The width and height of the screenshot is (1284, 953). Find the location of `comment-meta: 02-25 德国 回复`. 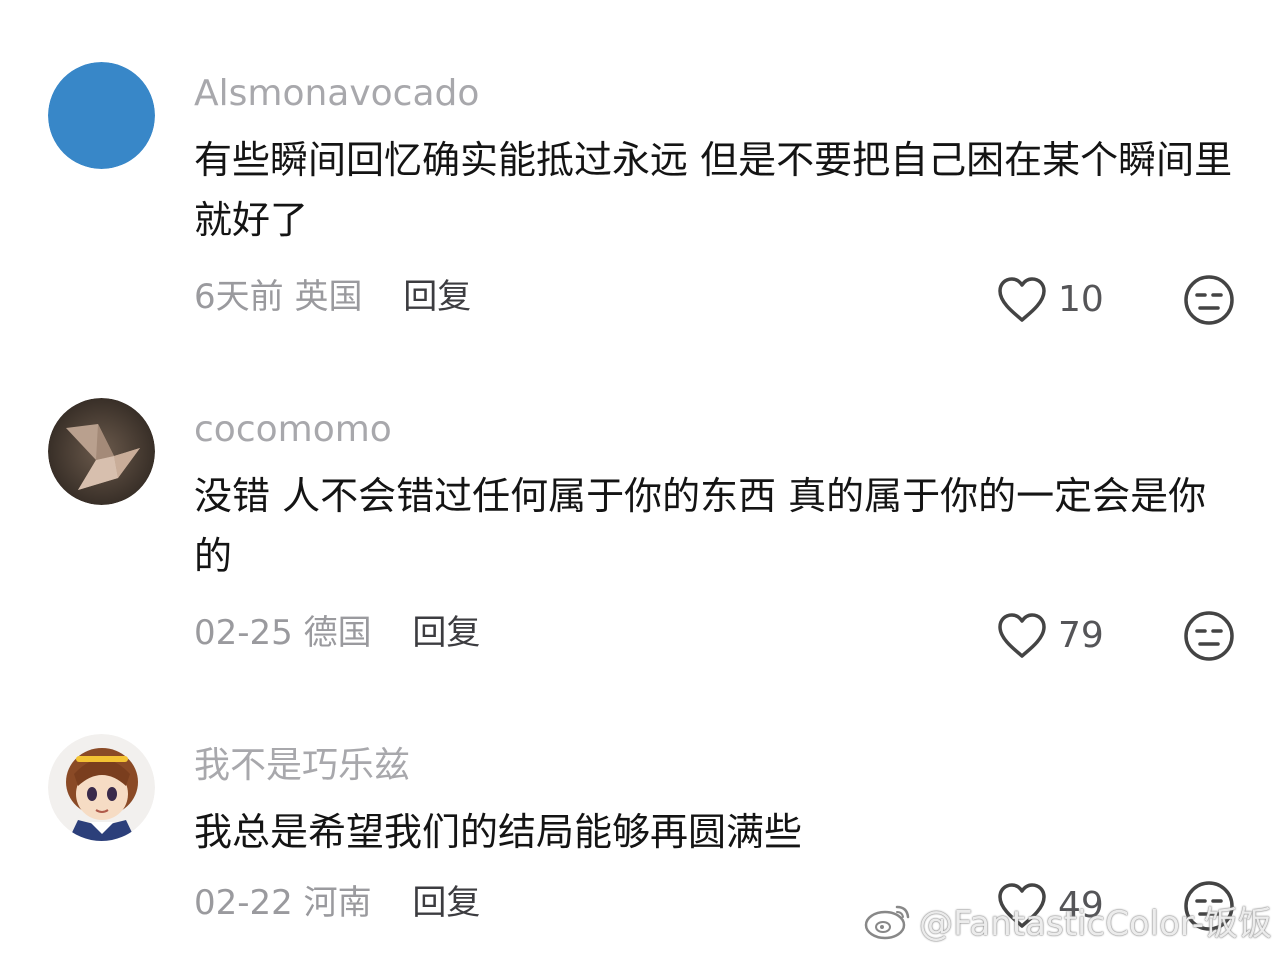

comment-meta: 02-25 德国 回复 is located at coordinates (337, 633).